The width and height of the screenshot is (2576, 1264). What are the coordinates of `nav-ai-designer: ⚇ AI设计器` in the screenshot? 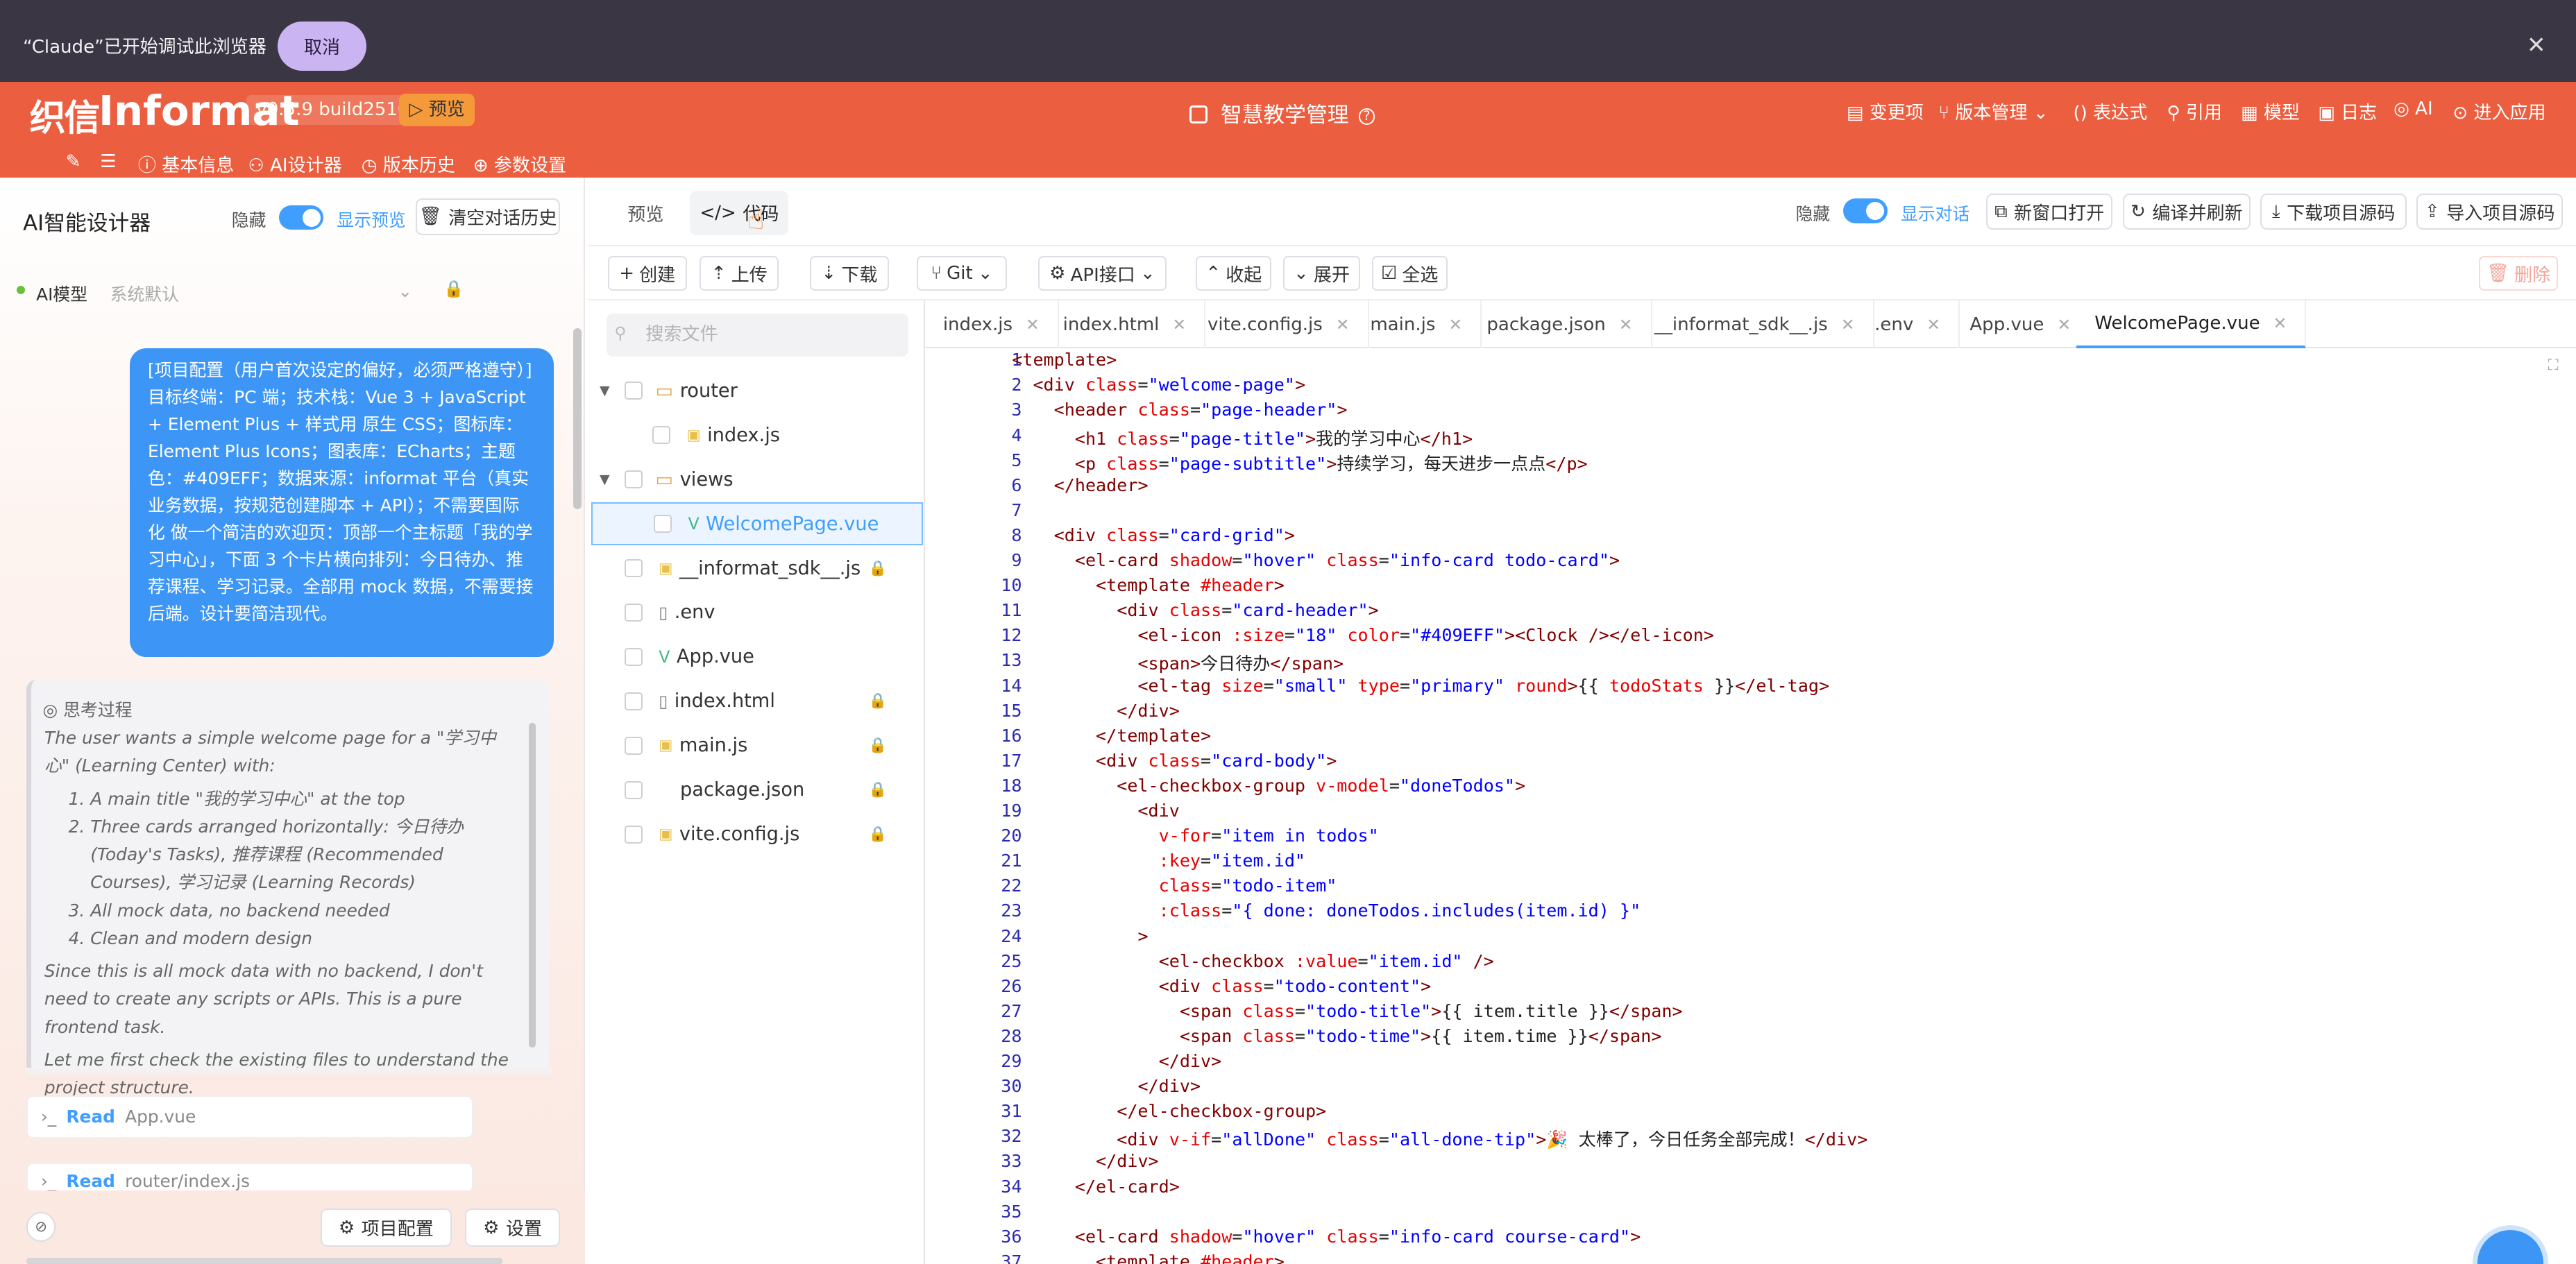 It's located at (295, 164).